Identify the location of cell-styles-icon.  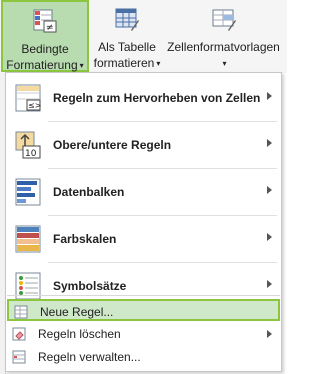
(224, 20).